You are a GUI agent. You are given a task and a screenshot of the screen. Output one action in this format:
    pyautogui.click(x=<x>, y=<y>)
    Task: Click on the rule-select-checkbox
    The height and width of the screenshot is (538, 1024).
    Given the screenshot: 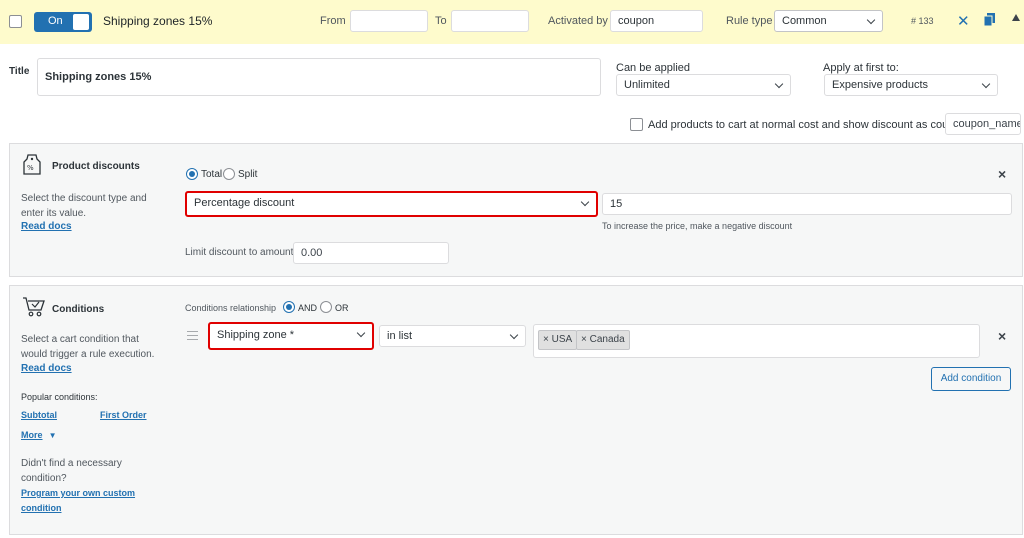 What is the action you would take?
    pyautogui.click(x=15, y=21)
    